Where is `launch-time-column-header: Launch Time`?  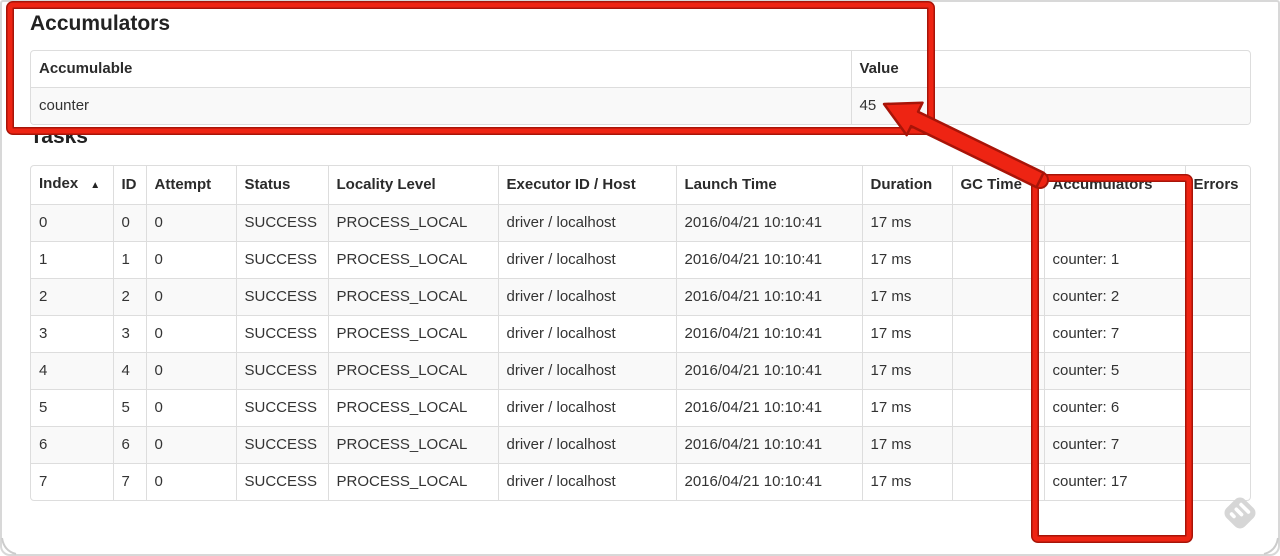
launch-time-column-header: Launch Time is located at coordinates (768, 185).